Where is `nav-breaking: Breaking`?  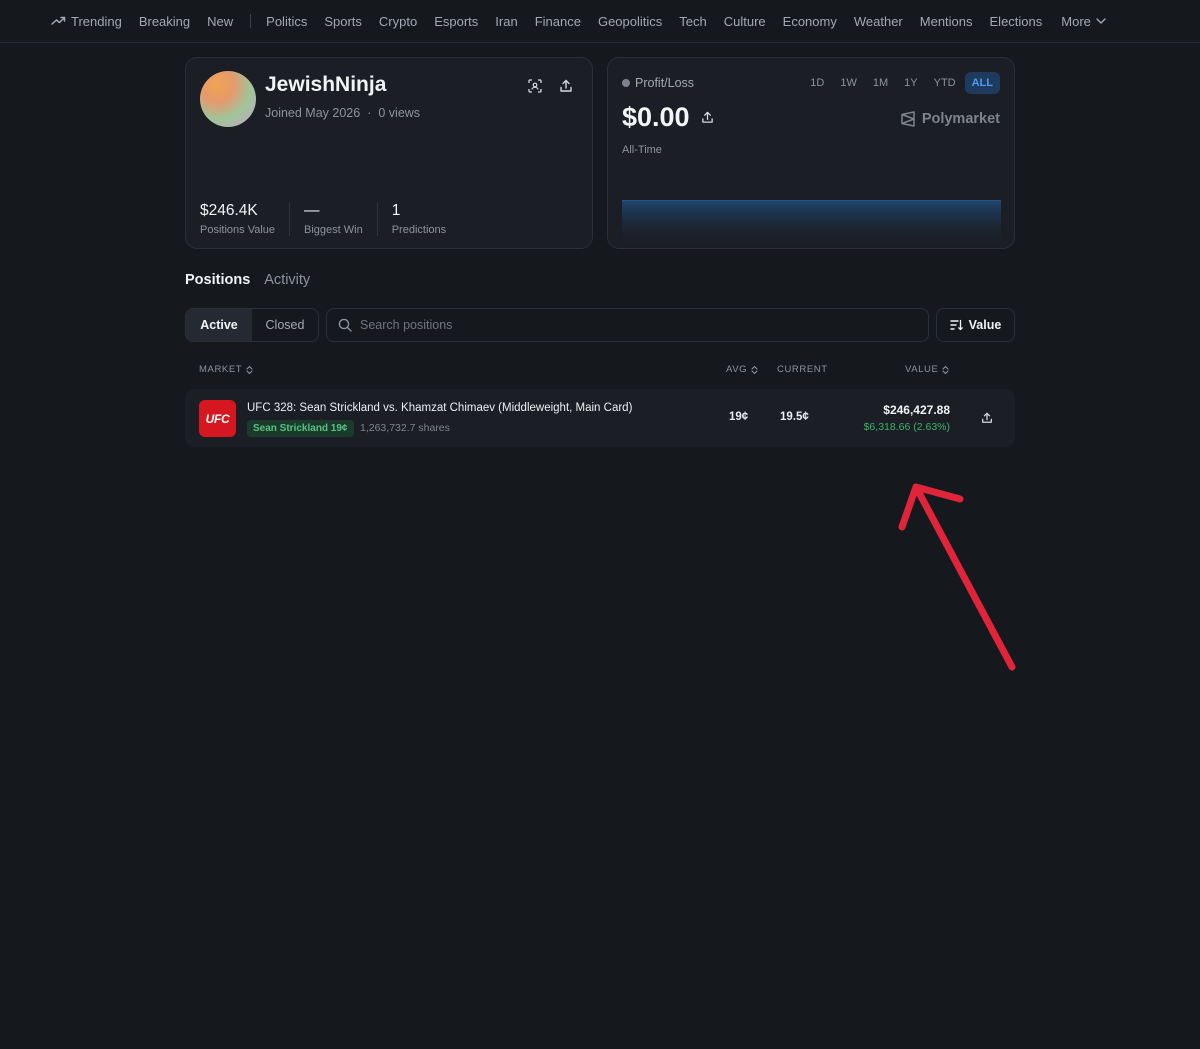
nav-breaking: Breaking is located at coordinates (164, 21).